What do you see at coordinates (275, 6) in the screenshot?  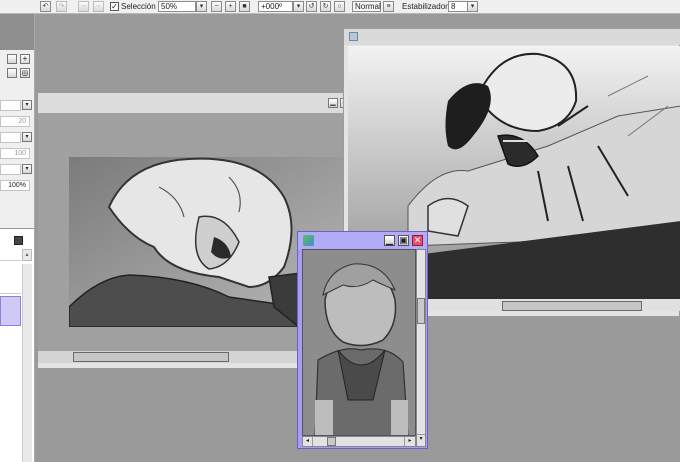 I see `rotation-select: +000º` at bounding box center [275, 6].